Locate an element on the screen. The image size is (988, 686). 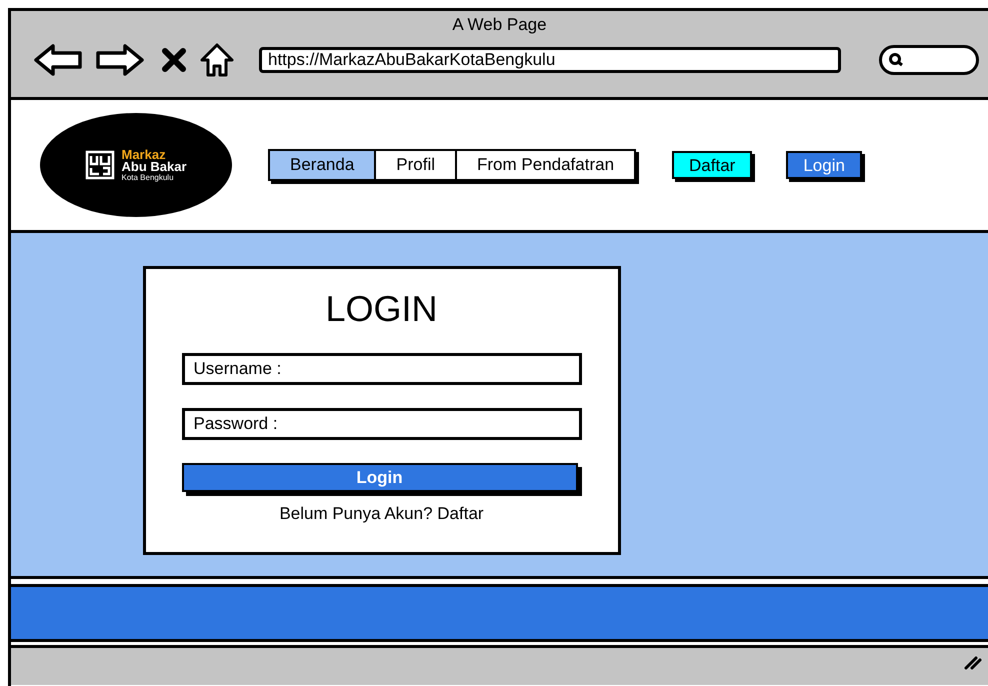
resize-grip-icon is located at coordinates (973, 662).